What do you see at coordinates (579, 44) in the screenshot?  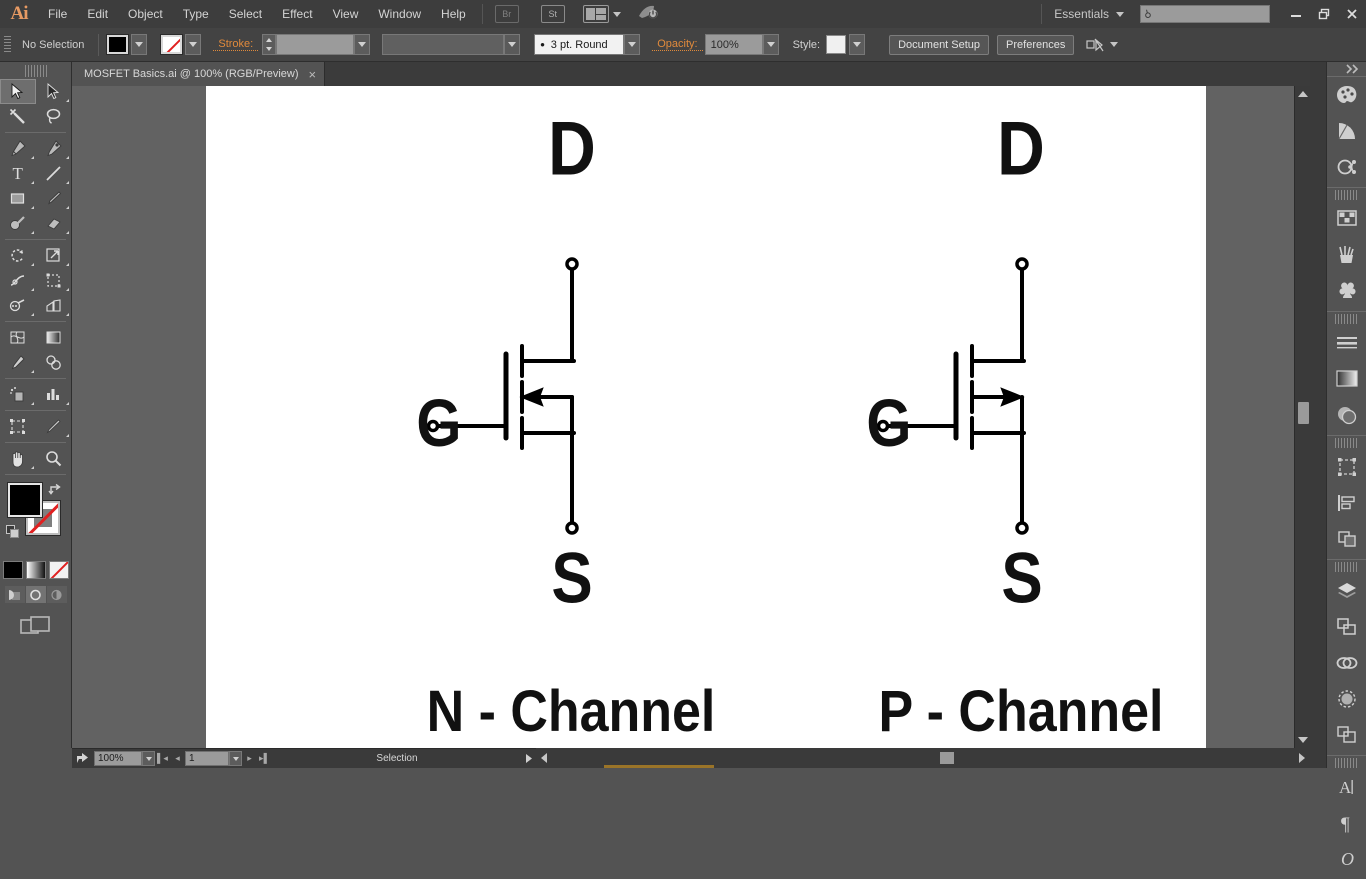 I see `brush-definition-field: • 3 pt. Round` at bounding box center [579, 44].